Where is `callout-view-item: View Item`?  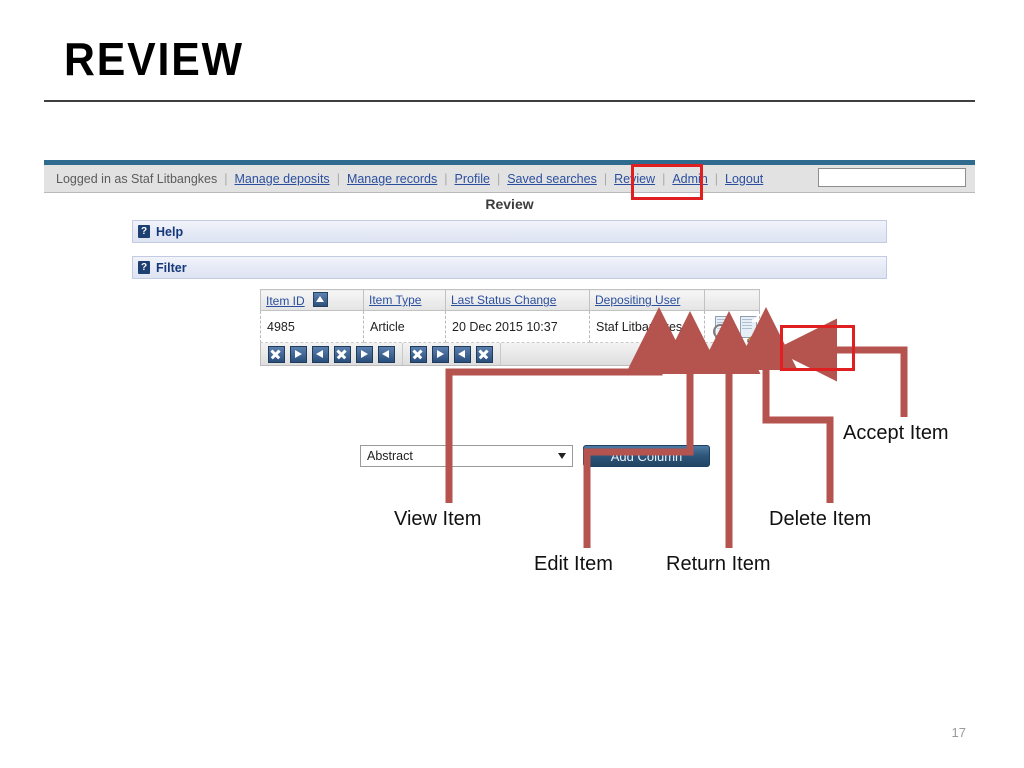 callout-view-item: View Item is located at coordinates (438, 519).